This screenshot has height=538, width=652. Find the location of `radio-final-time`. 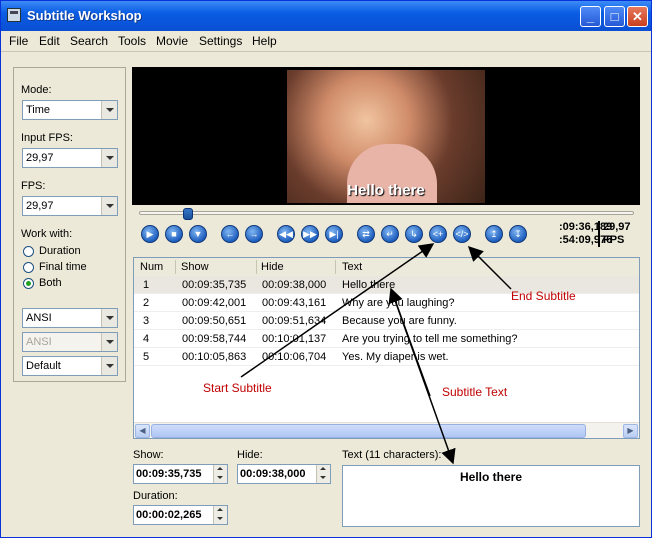

radio-final-time is located at coordinates (28, 267).